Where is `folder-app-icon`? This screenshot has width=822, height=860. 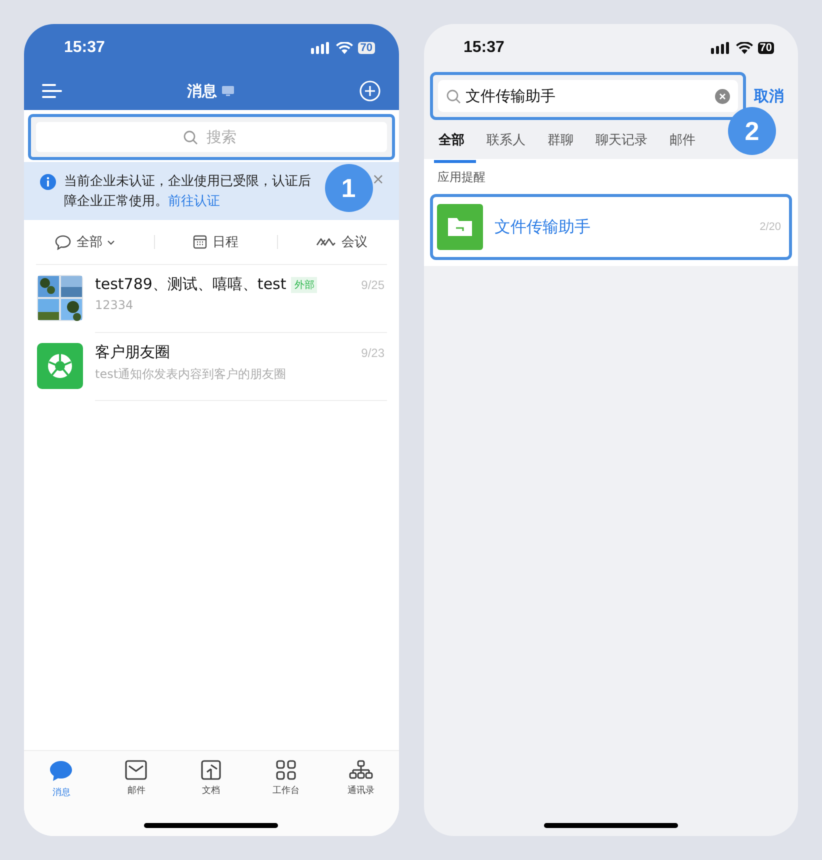 folder-app-icon is located at coordinates (459, 227).